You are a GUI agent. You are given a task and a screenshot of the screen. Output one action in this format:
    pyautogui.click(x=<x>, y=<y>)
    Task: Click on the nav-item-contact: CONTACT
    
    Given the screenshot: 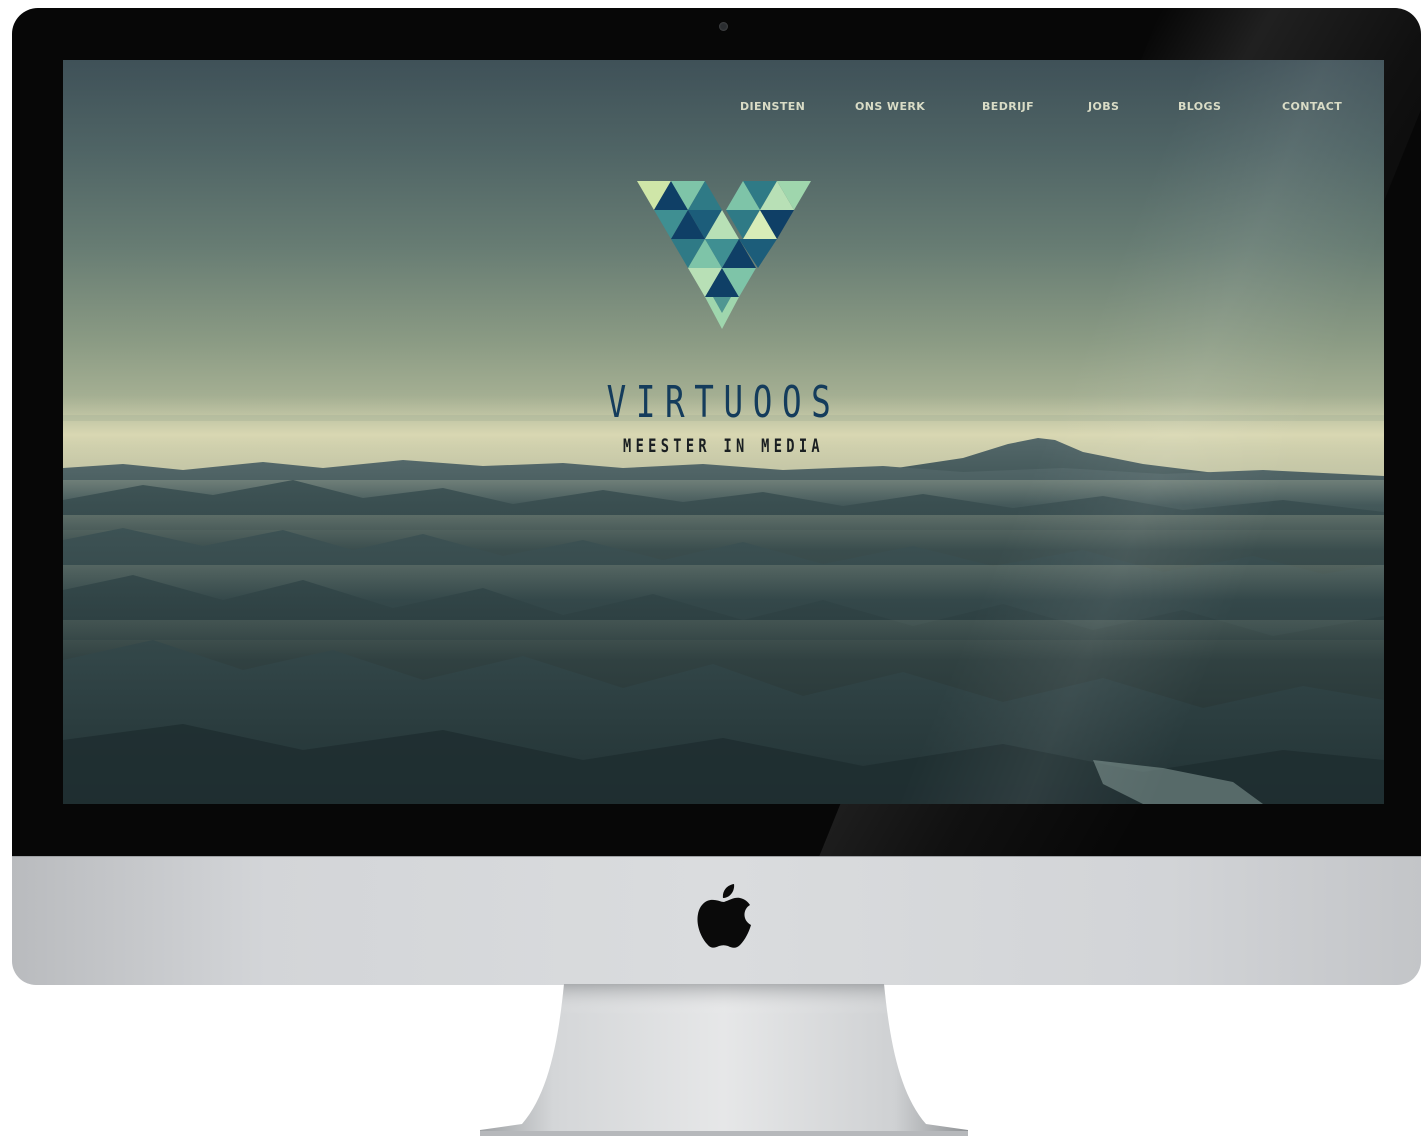 What is the action you would take?
    pyautogui.click(x=1312, y=106)
    